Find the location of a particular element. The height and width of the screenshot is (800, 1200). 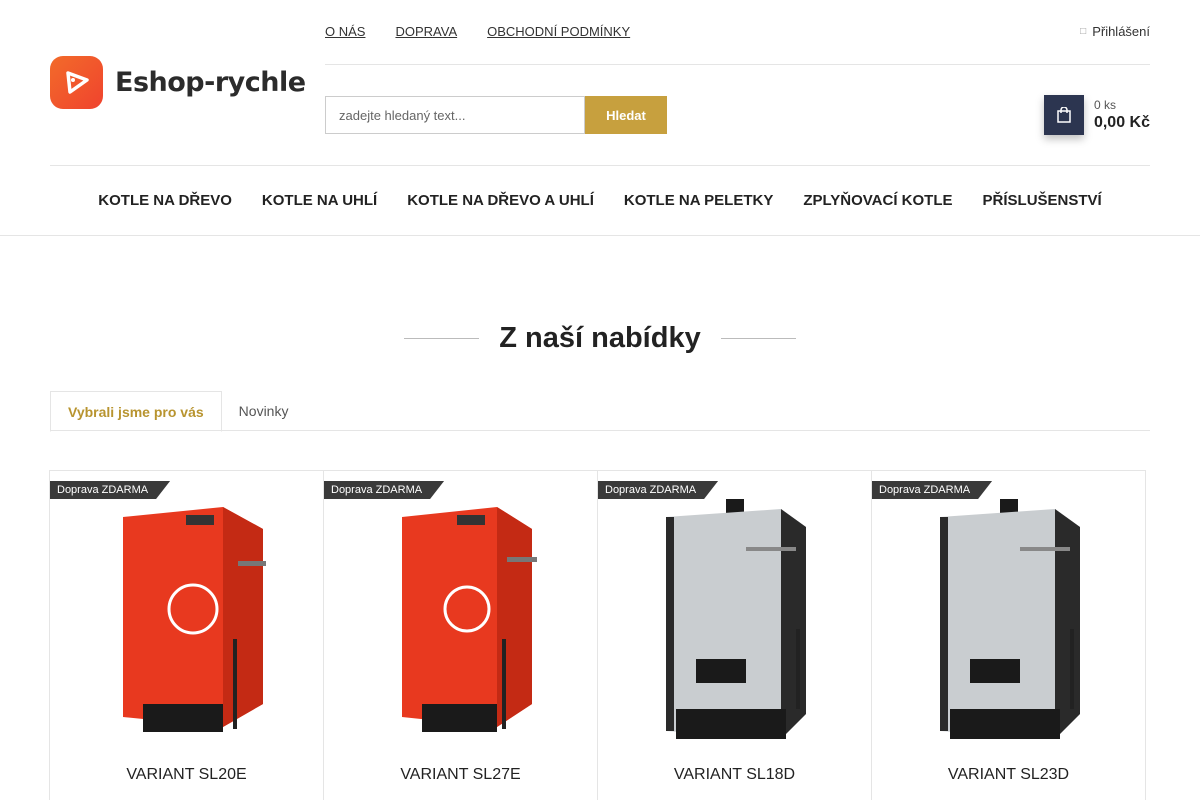

nav-item-zplynovaci-kotle: ZPLYŇOVACÍ KOTLE is located at coordinates (877, 200).